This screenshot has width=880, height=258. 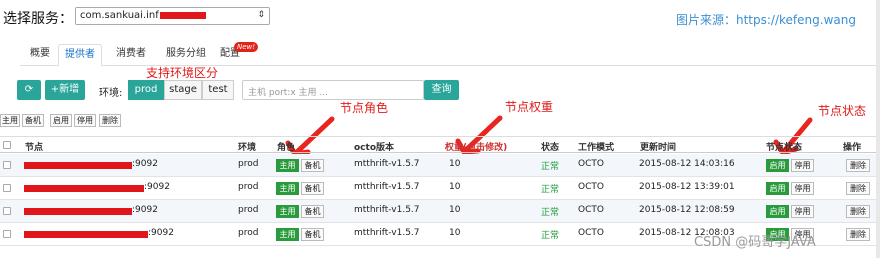 I want to click on env-prod-button: prod, so click(x=146, y=90).